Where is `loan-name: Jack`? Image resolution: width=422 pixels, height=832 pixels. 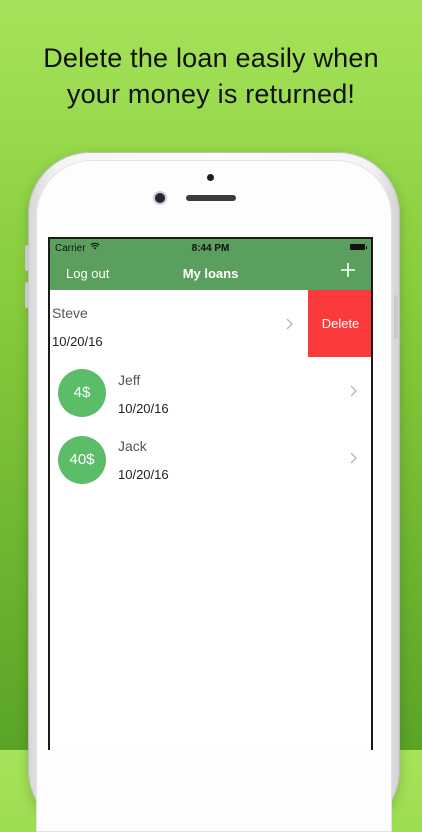
loan-name: Jack is located at coordinates (132, 446).